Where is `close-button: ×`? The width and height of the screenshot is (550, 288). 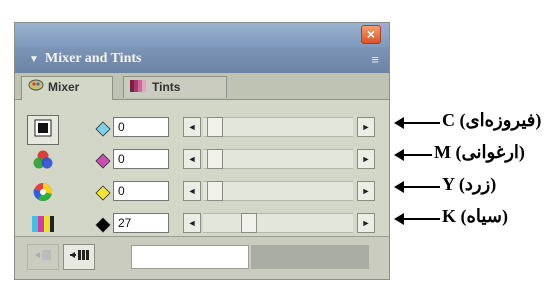 close-button: × is located at coordinates (371, 34).